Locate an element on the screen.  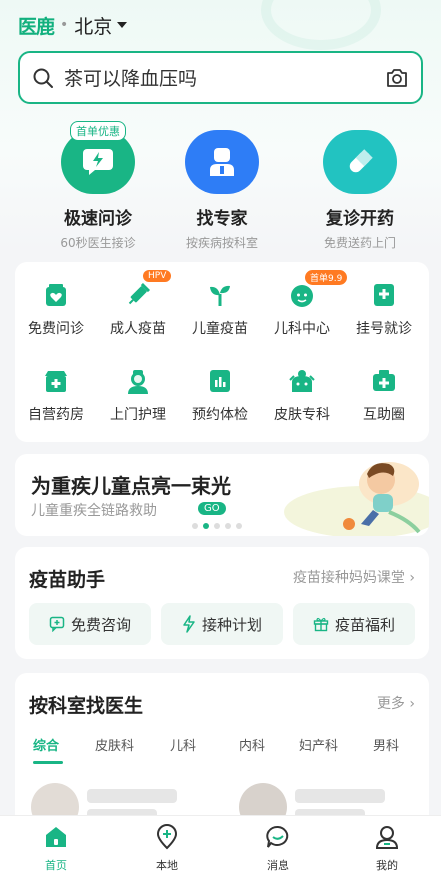
service-pediatrics: 首单9.9 儿科中心 is located at coordinates (304, 304).